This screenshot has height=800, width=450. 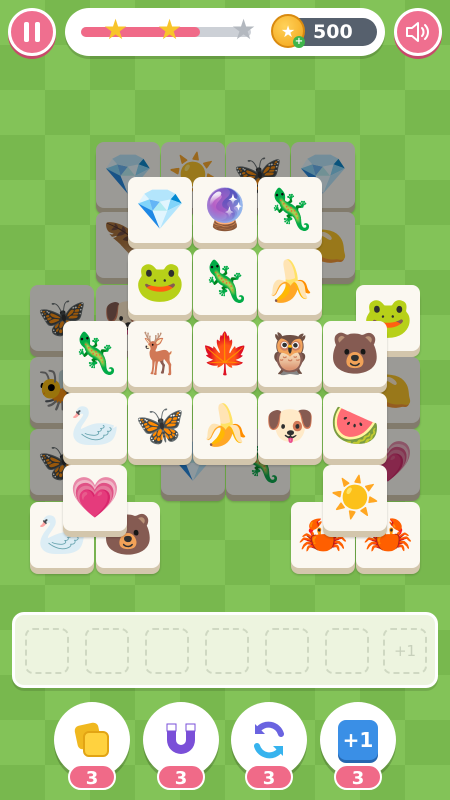 What do you see at coordinates (355, 498) in the screenshot?
I see `tile-sun: ☀️` at bounding box center [355, 498].